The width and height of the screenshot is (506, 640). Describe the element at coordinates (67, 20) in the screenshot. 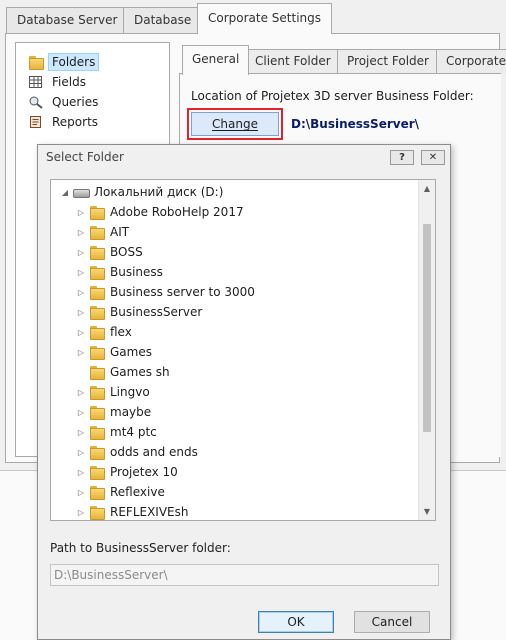

I see `tab-database-server: Database Server` at that location.